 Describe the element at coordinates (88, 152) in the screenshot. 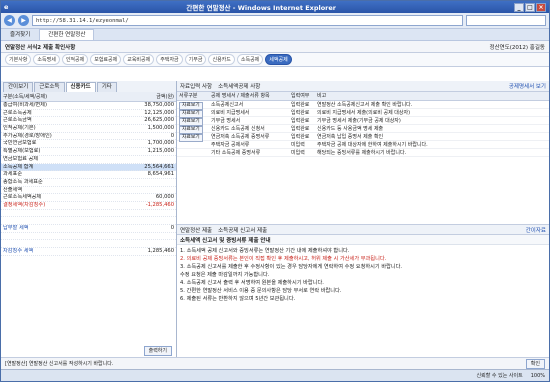

I see `table-row: 특별공제(보험료) 1,215,000` at that location.